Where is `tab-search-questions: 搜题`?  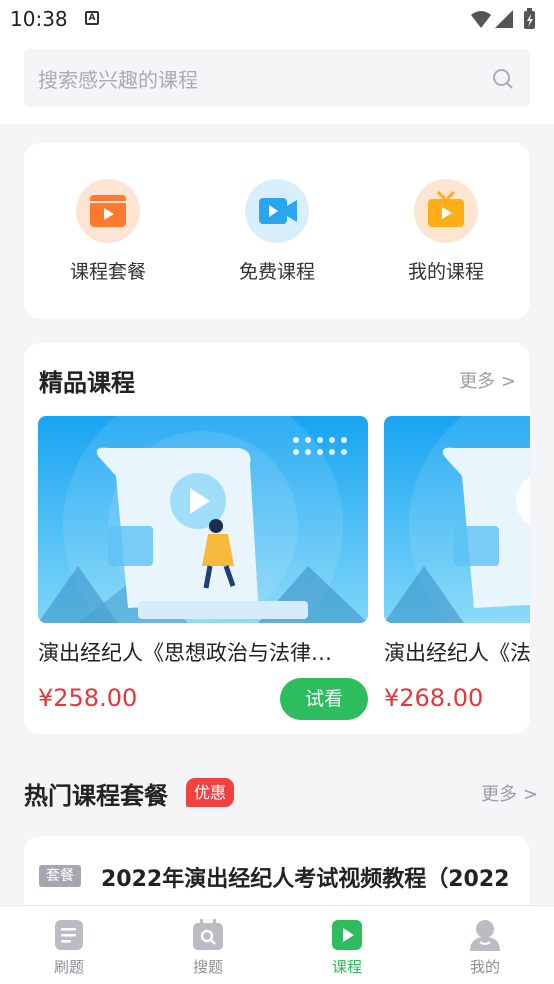 tab-search-questions: 搜题 is located at coordinates (208, 947).